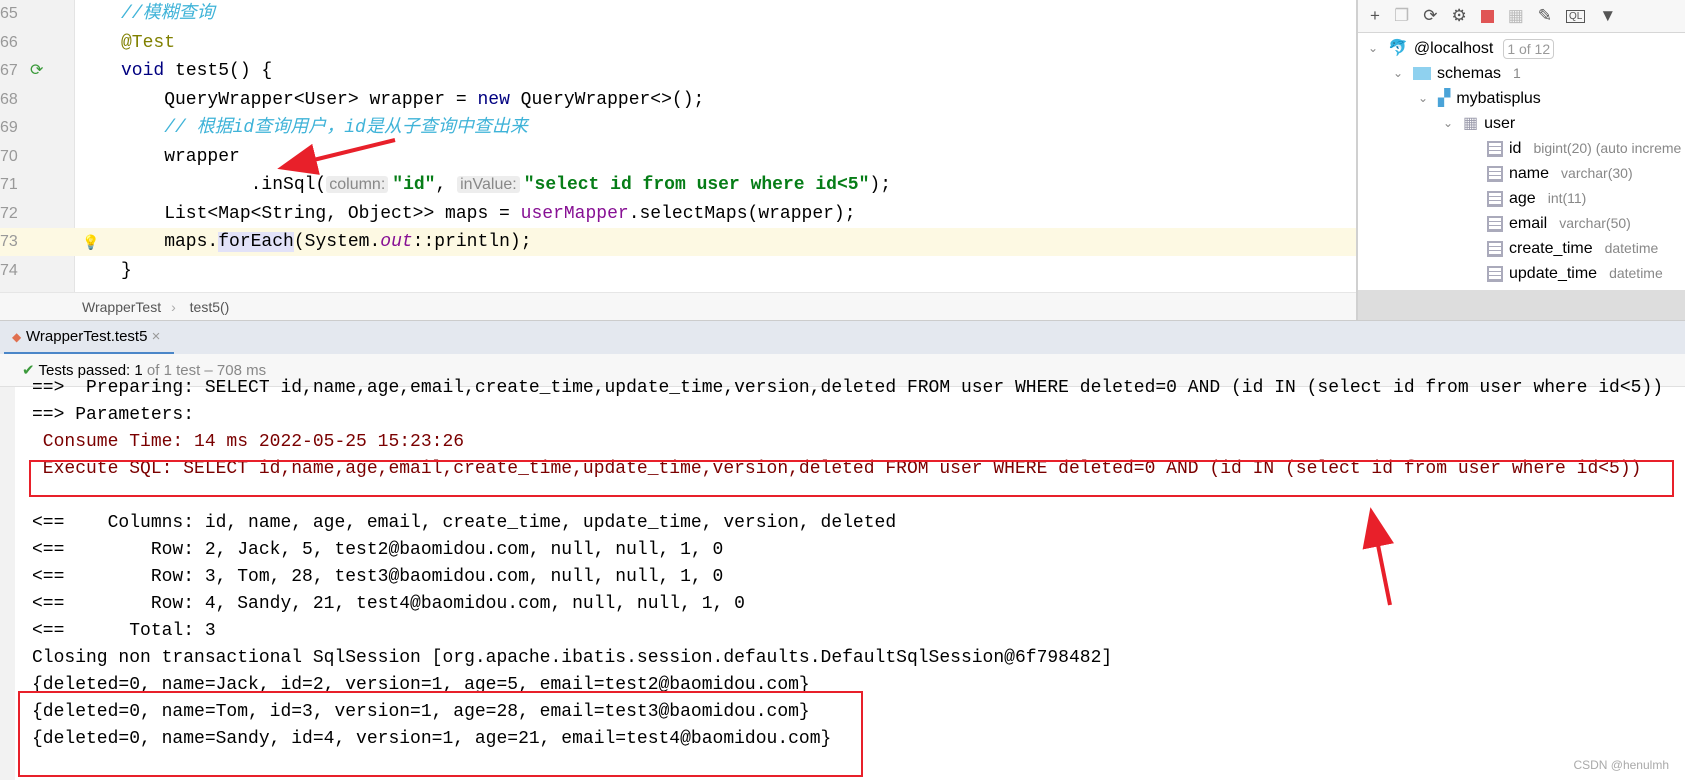  Describe the element at coordinates (1560, 173) in the screenshot. I see `tree-column: name varchar(30)` at that location.